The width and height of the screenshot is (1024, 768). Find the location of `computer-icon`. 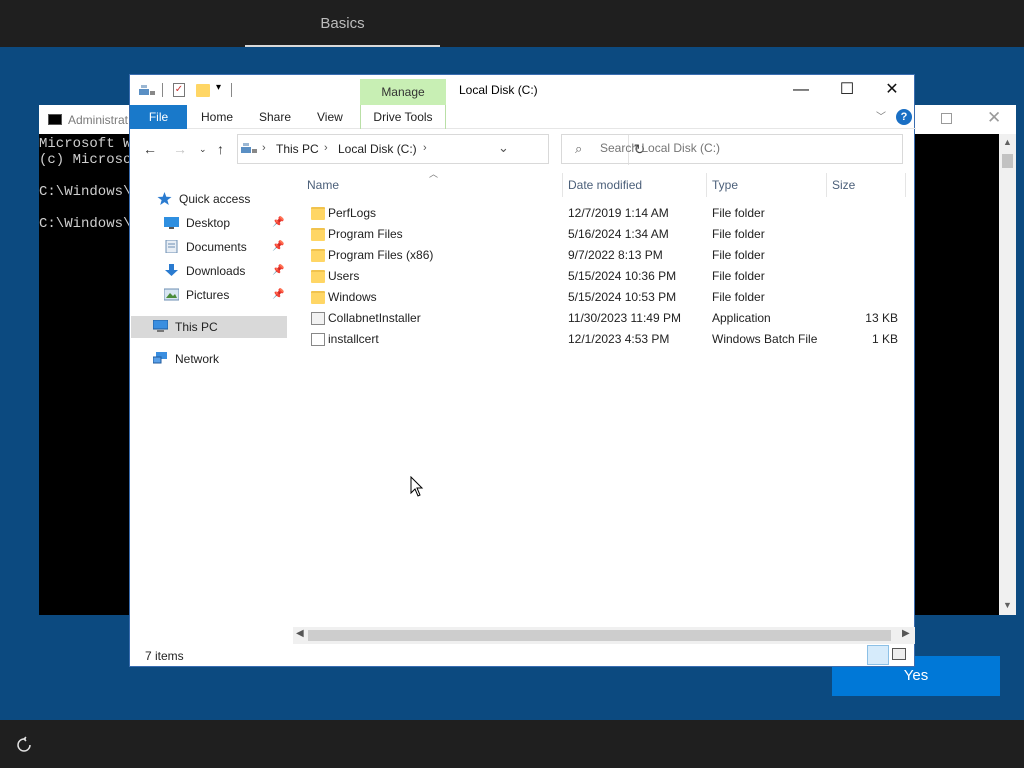

computer-icon is located at coordinates (160, 326).